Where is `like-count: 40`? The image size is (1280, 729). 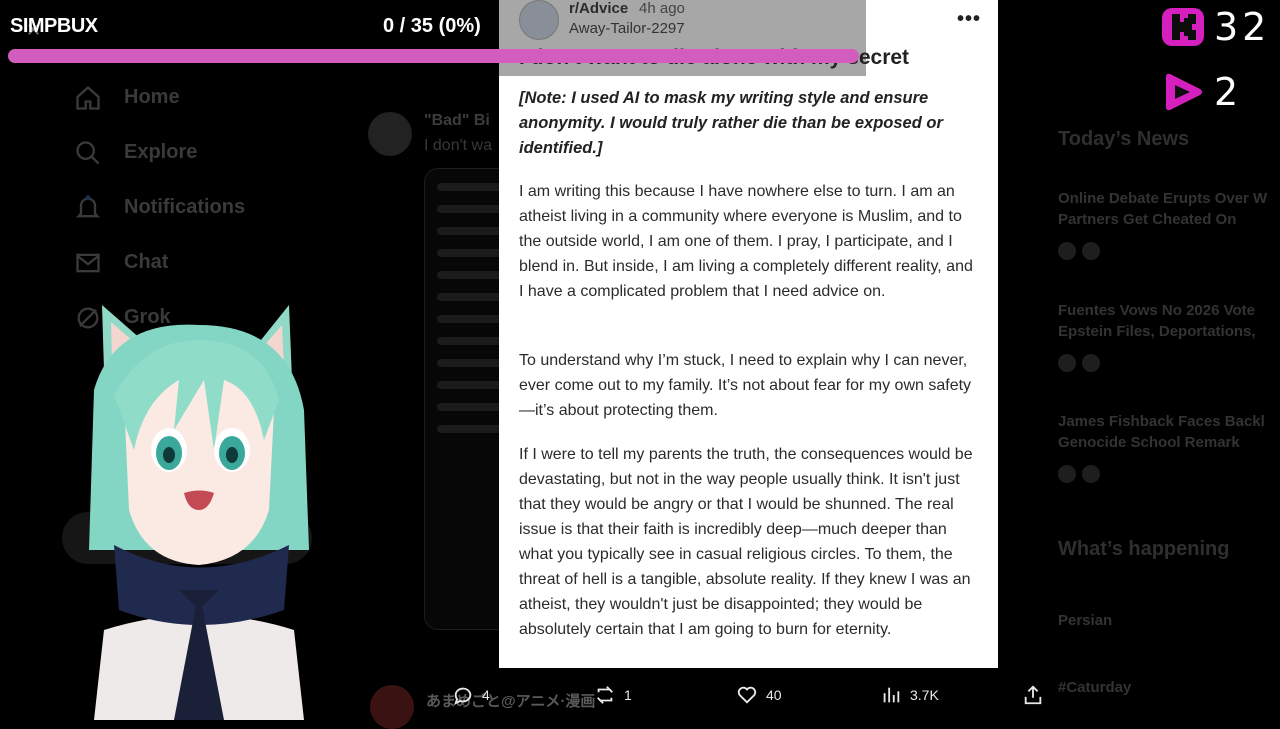
like-count: 40 is located at coordinates (774, 695).